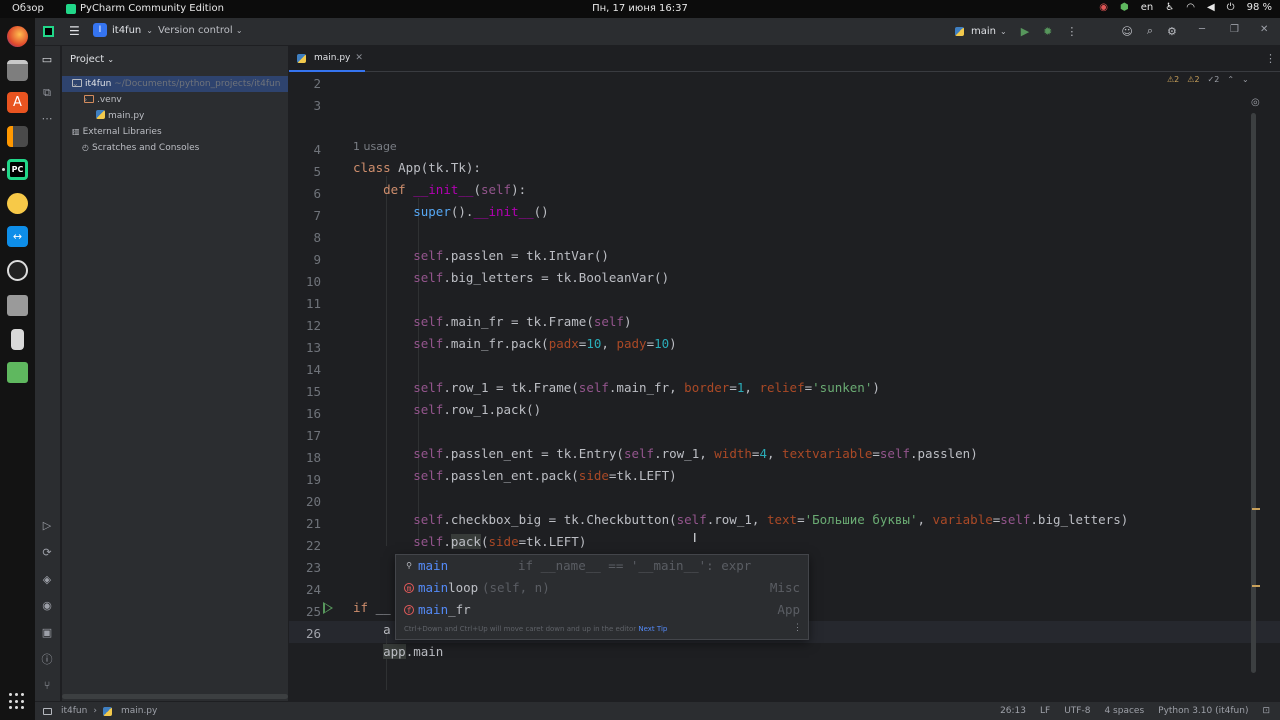 This screenshot has height=720, width=1280. I want to click on problems-icon: ⓘ, so click(47, 660).